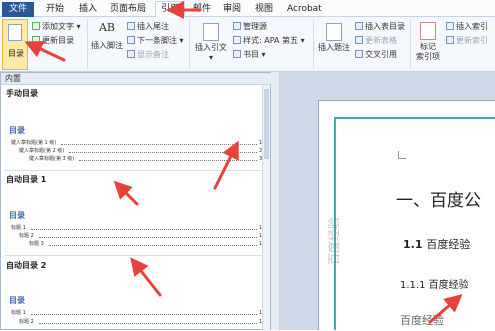 Image resolution: width=495 pixels, height=331 pixels. I want to click on bibliography-label: 书目, so click(251, 54).